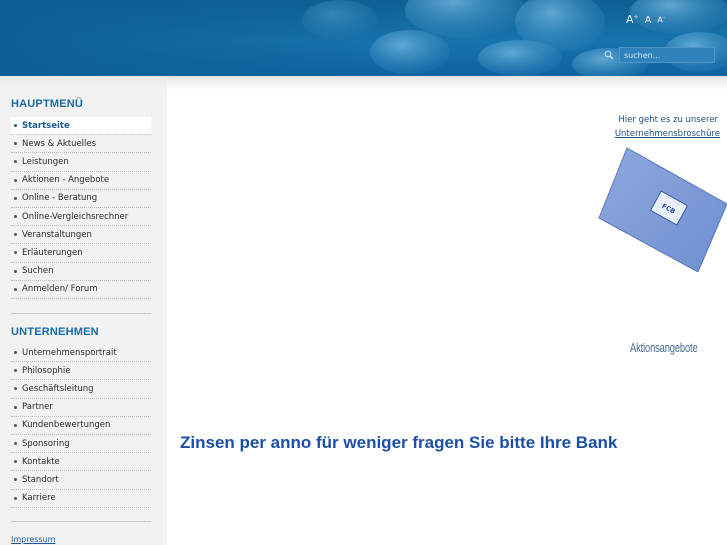  I want to click on main-menu-title: HAUPTMENÜ, so click(47, 104).